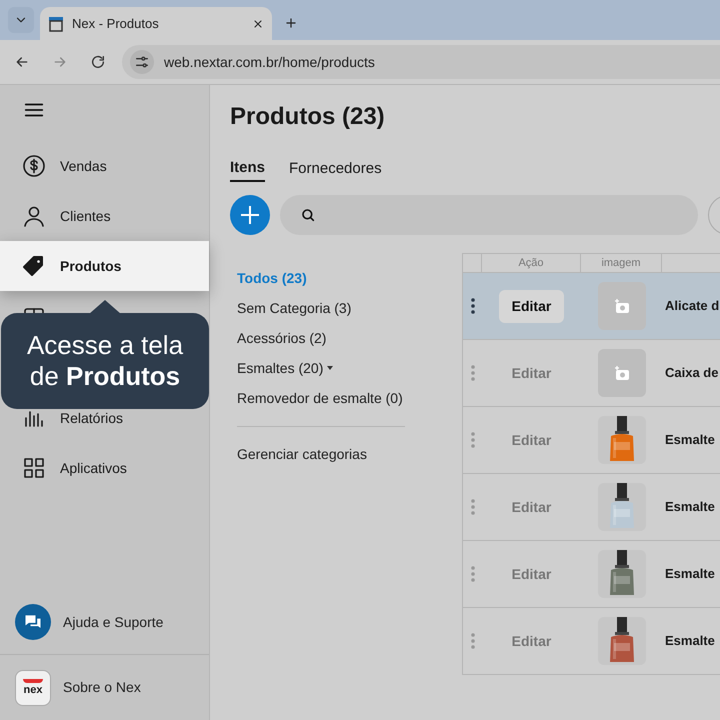  What do you see at coordinates (104, 468) in the screenshot?
I see `sidebar-item: Aplicativos` at bounding box center [104, 468].